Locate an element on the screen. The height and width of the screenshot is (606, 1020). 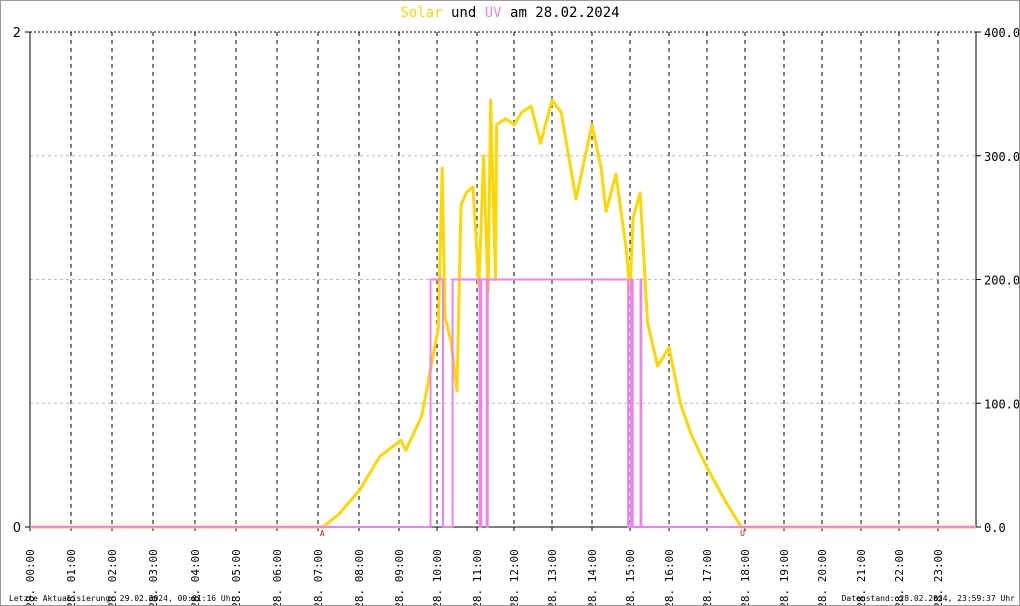
x-tick-label: 28. 09:00 is located at coordinates (399, 577).